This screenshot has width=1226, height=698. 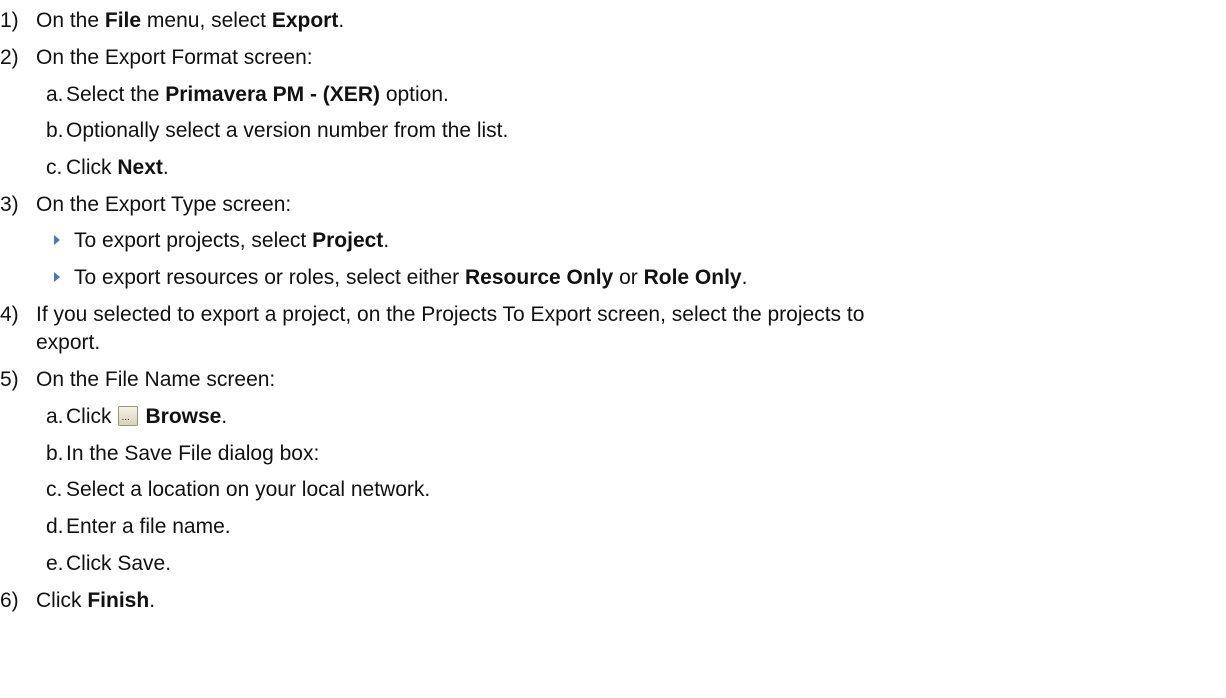 What do you see at coordinates (55, 526) in the screenshot?
I see `substep-letter: d.` at bounding box center [55, 526].